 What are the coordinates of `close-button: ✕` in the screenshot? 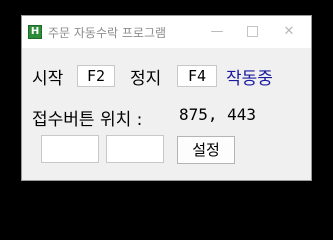 It's located at (289, 32).